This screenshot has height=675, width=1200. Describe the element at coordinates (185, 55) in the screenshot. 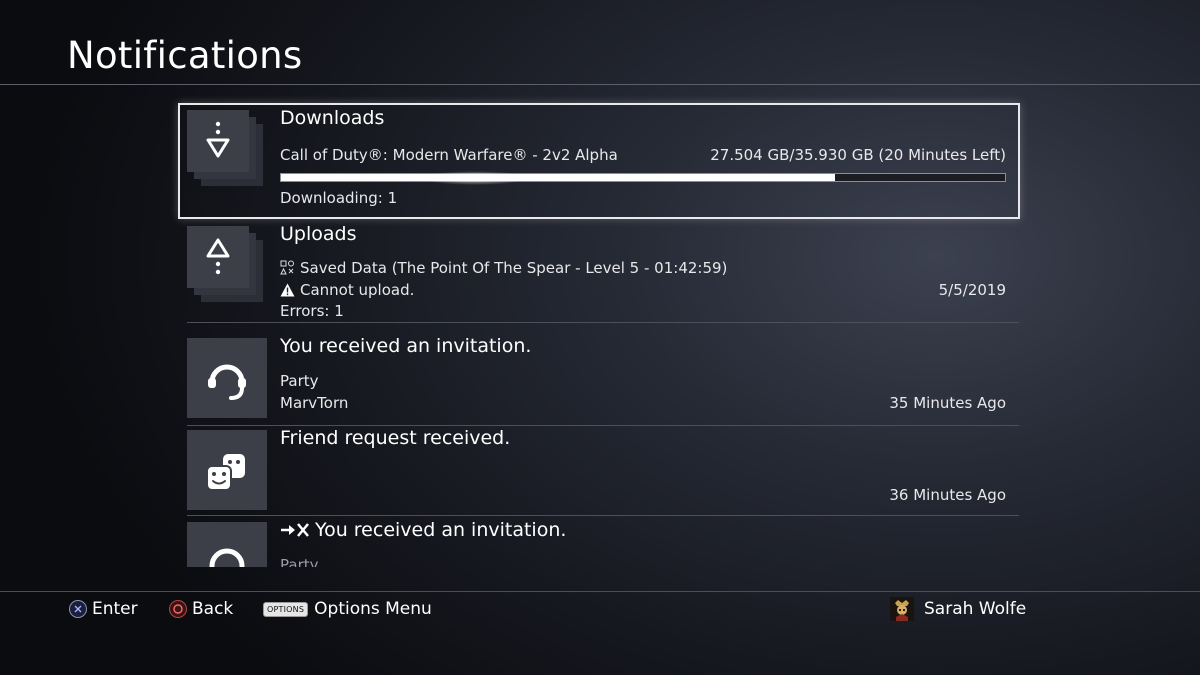

I see `page-title: Notifications` at that location.